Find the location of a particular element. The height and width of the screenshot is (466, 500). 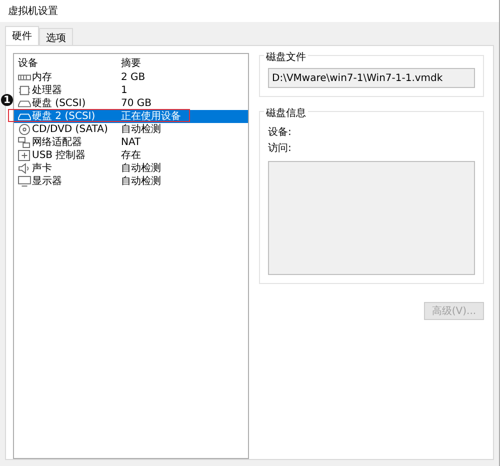

usb-icon is located at coordinates (24, 155).